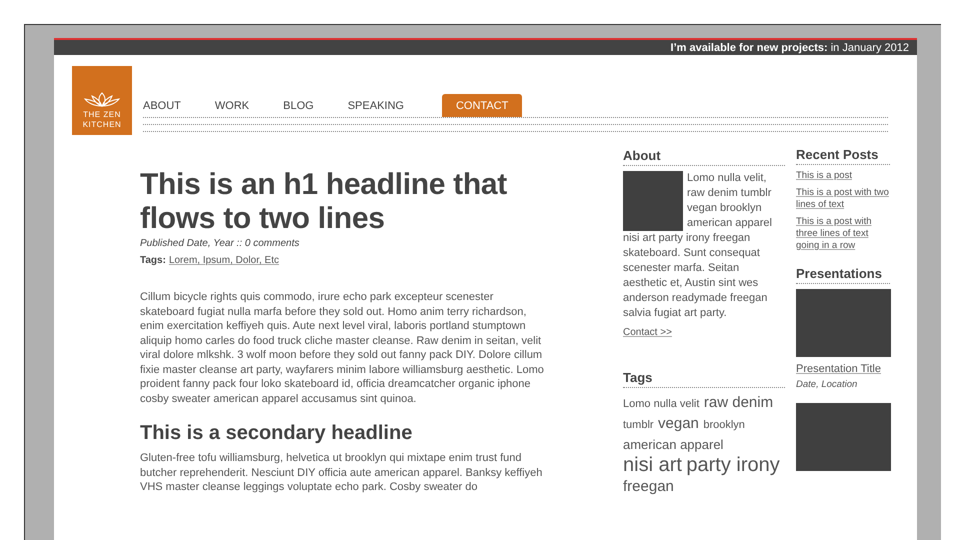 The height and width of the screenshot is (540, 957). I want to click on tag-link: tumblr, so click(638, 425).